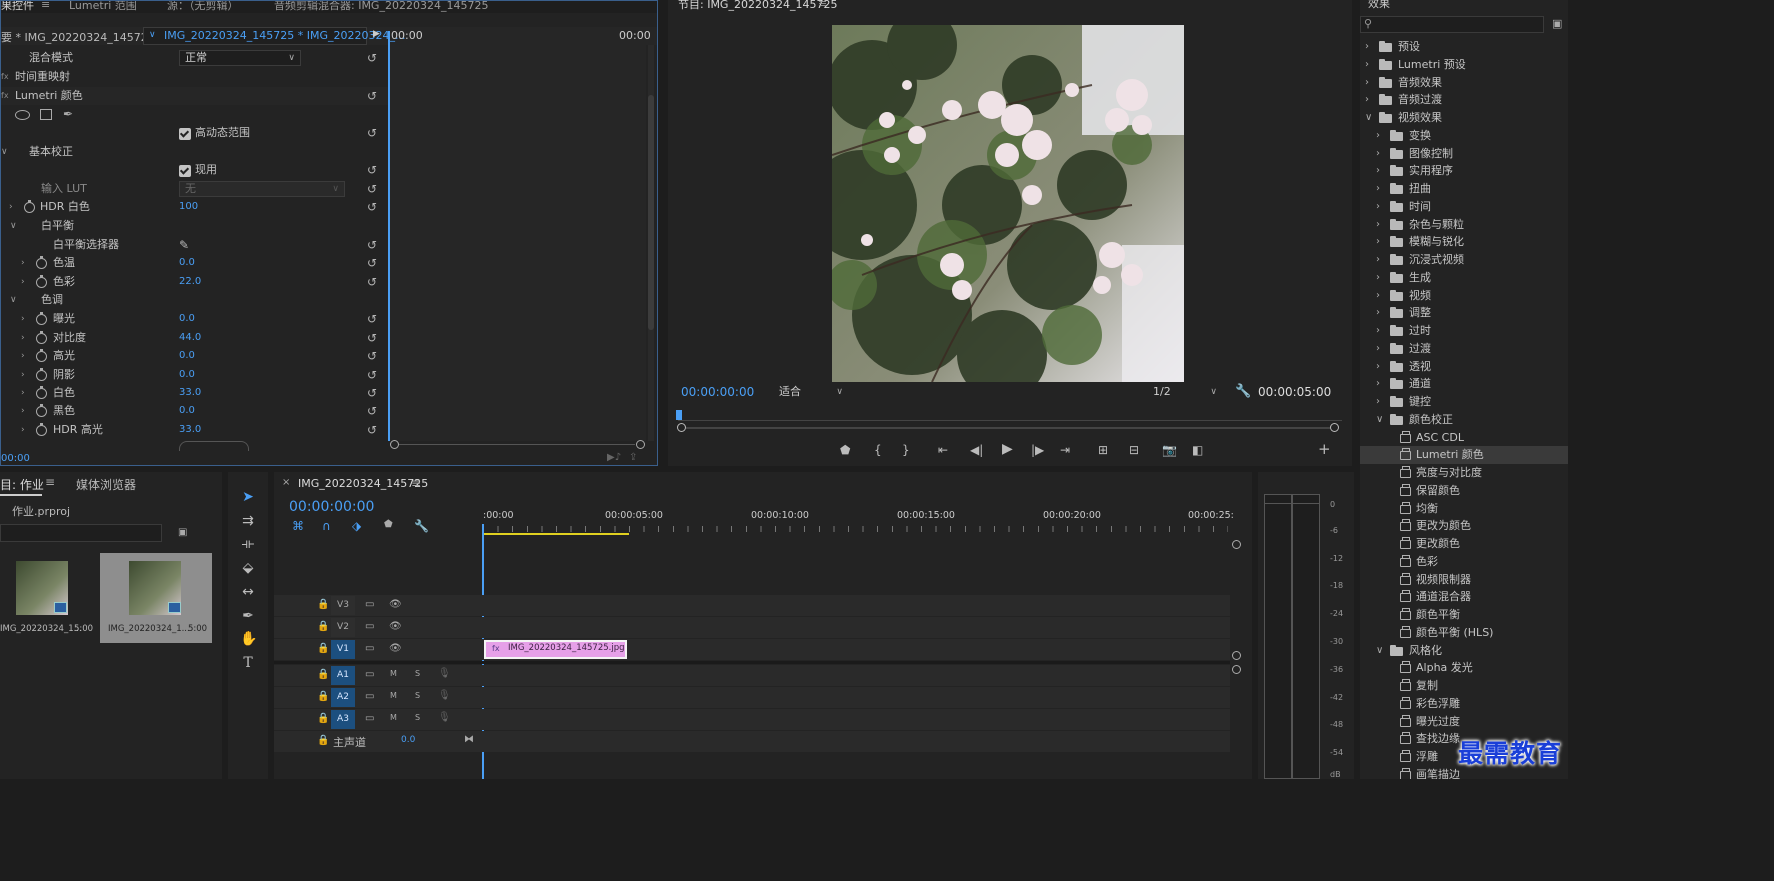  What do you see at coordinates (679, 415) in the screenshot?
I see `program-playhead` at bounding box center [679, 415].